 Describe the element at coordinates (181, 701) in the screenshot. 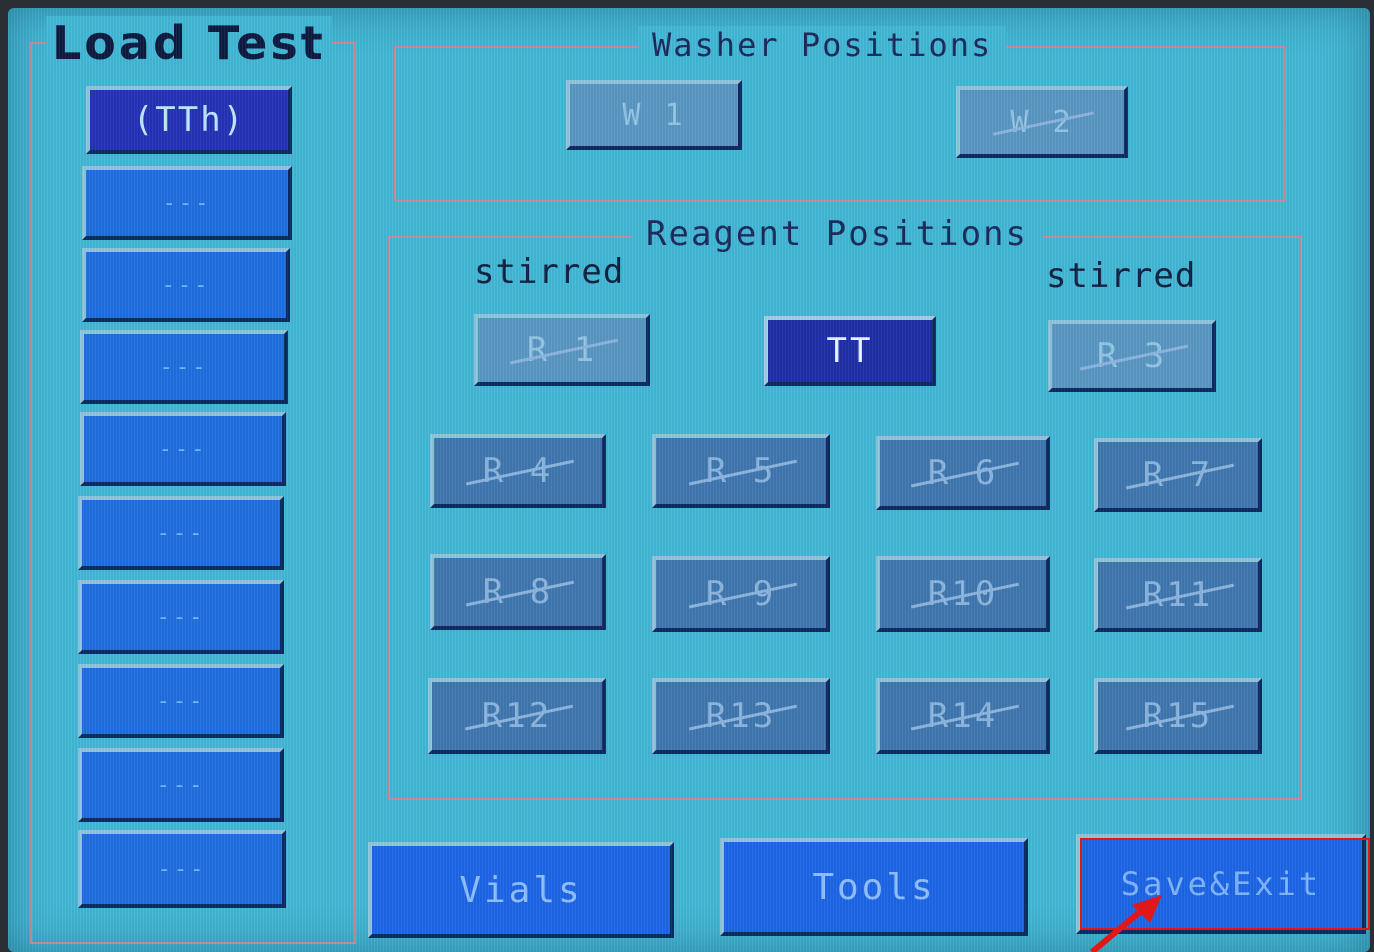

I see `test-slot-8: ---` at that location.